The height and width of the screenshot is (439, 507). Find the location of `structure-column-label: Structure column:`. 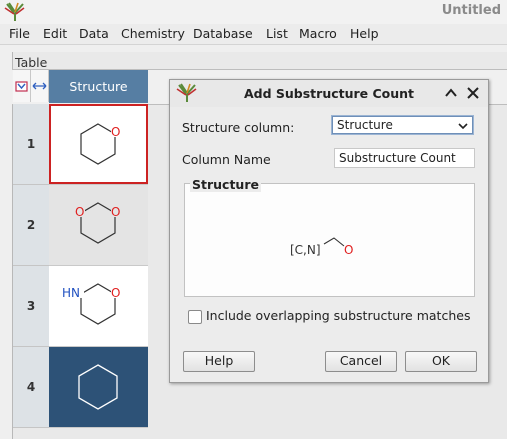

structure-column-label: Structure column: is located at coordinates (238, 127).